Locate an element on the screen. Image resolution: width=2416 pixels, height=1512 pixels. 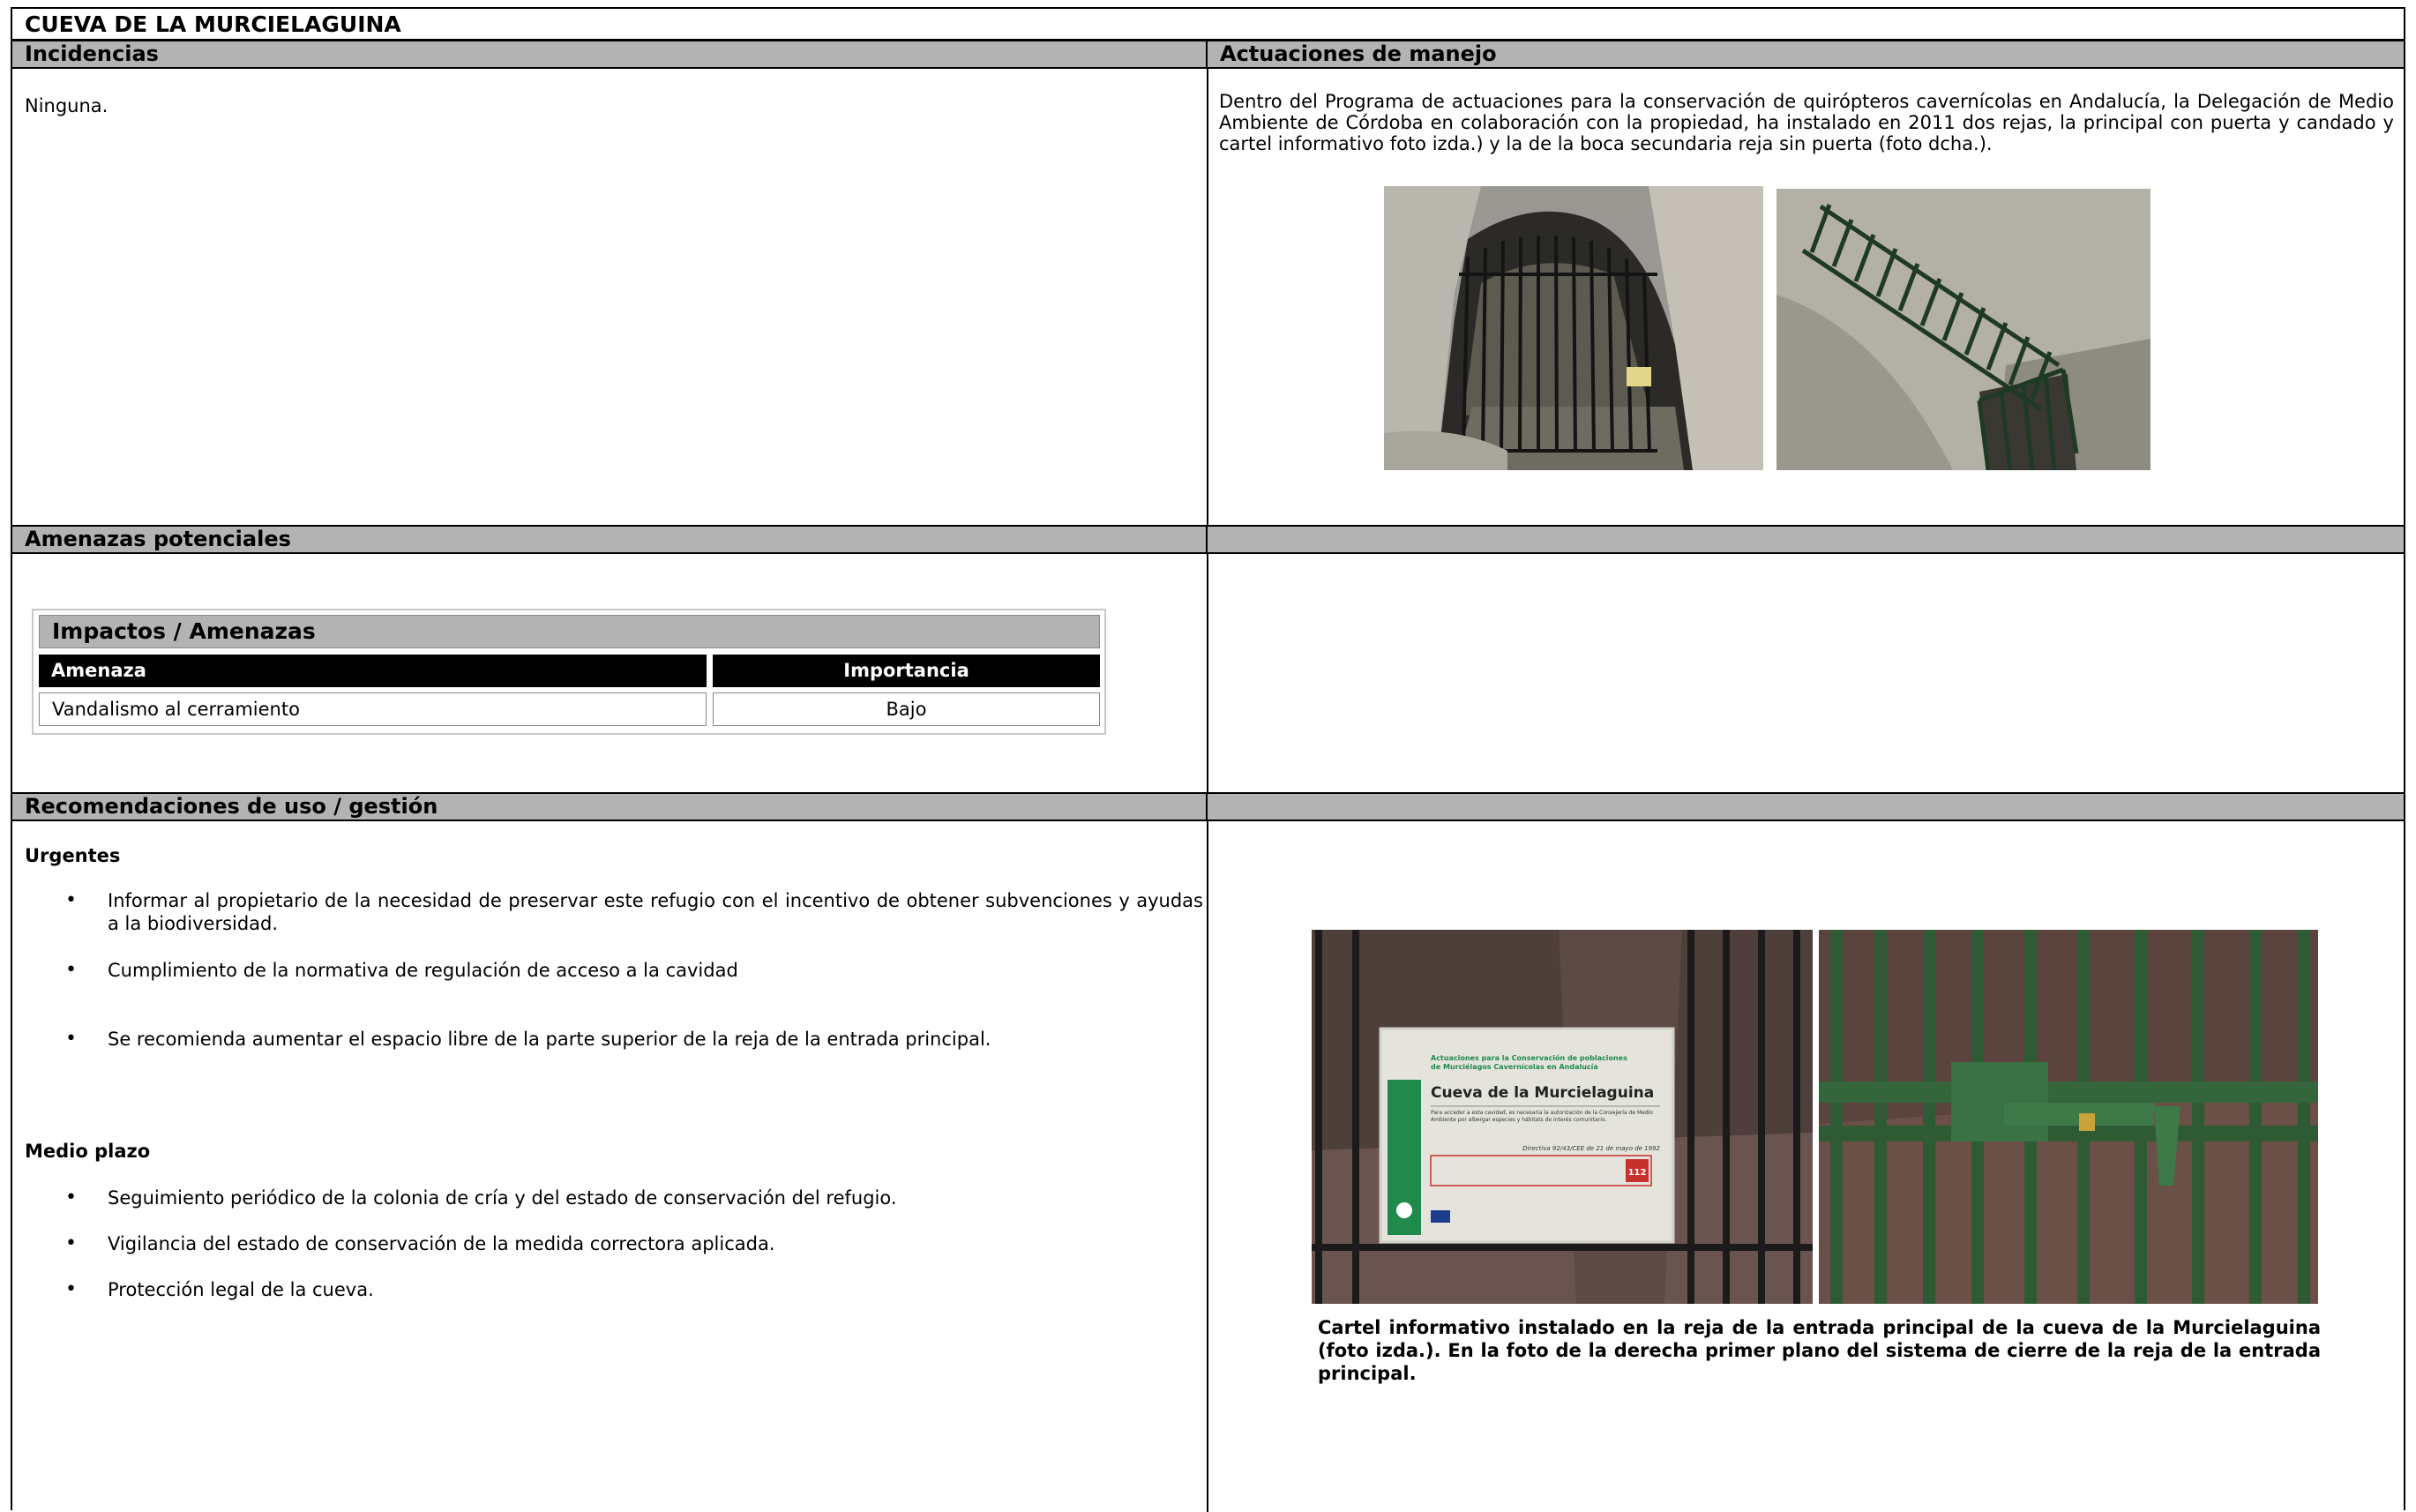
amenazas-heading: Amenazas potenciales is located at coordinates (610, 539).